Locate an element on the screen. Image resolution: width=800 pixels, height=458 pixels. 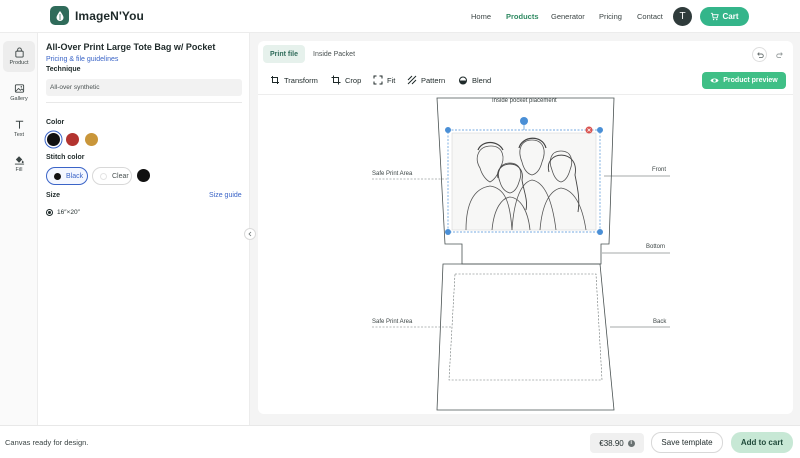
rail-item-gallery: Gallery is located at coordinates (19, 92).